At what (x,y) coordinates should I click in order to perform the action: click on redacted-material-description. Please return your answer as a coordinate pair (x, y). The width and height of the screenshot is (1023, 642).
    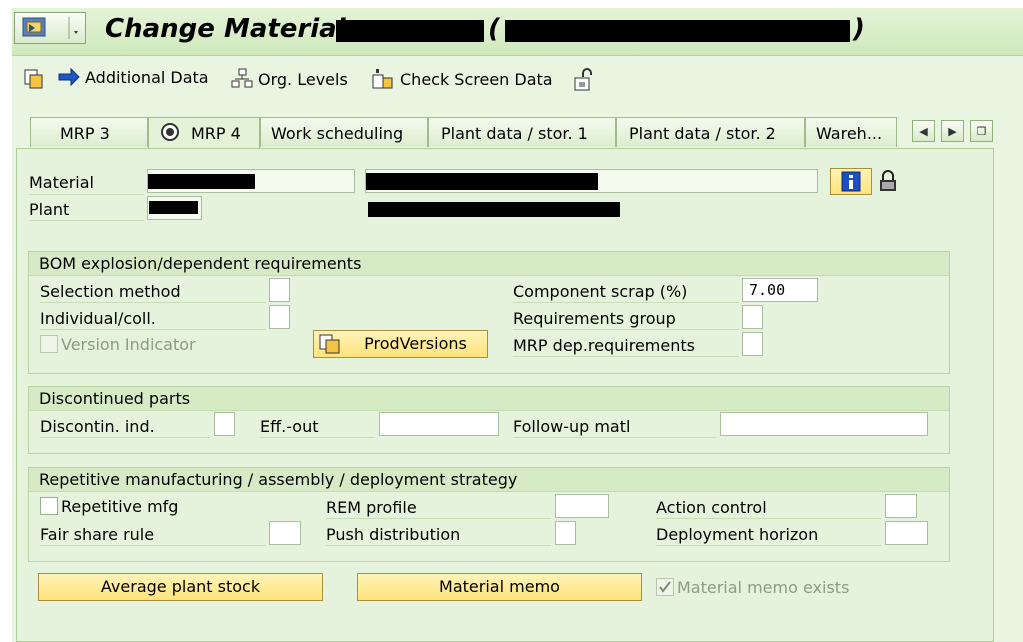
    Looking at the image, I should click on (677, 31).